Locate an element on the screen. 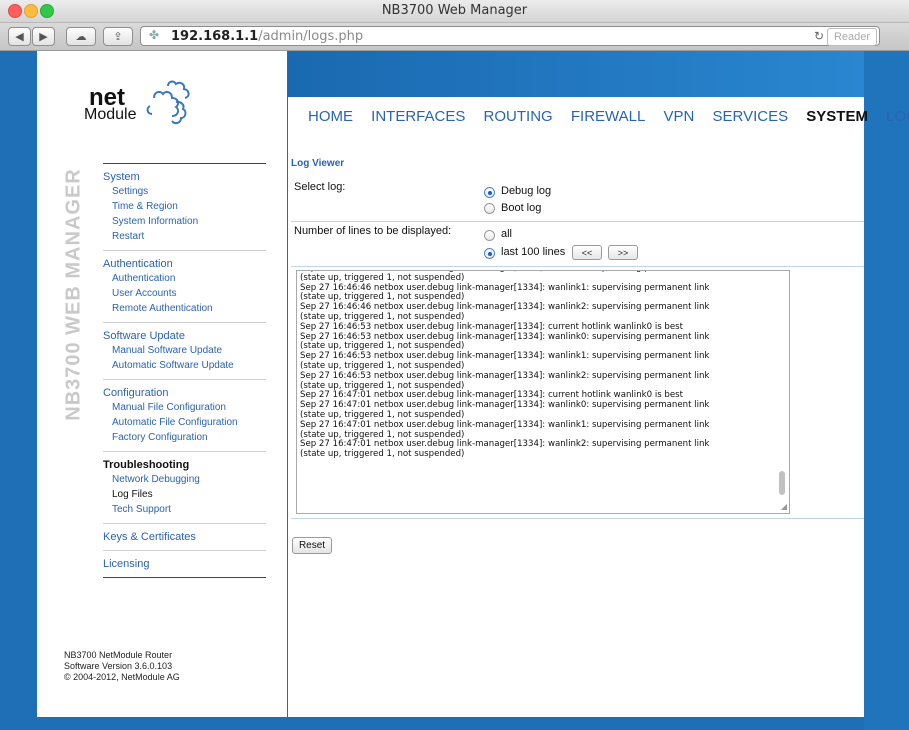 The width and height of the screenshot is (909, 730). nav-item-log-files: Log Files is located at coordinates (184, 494).